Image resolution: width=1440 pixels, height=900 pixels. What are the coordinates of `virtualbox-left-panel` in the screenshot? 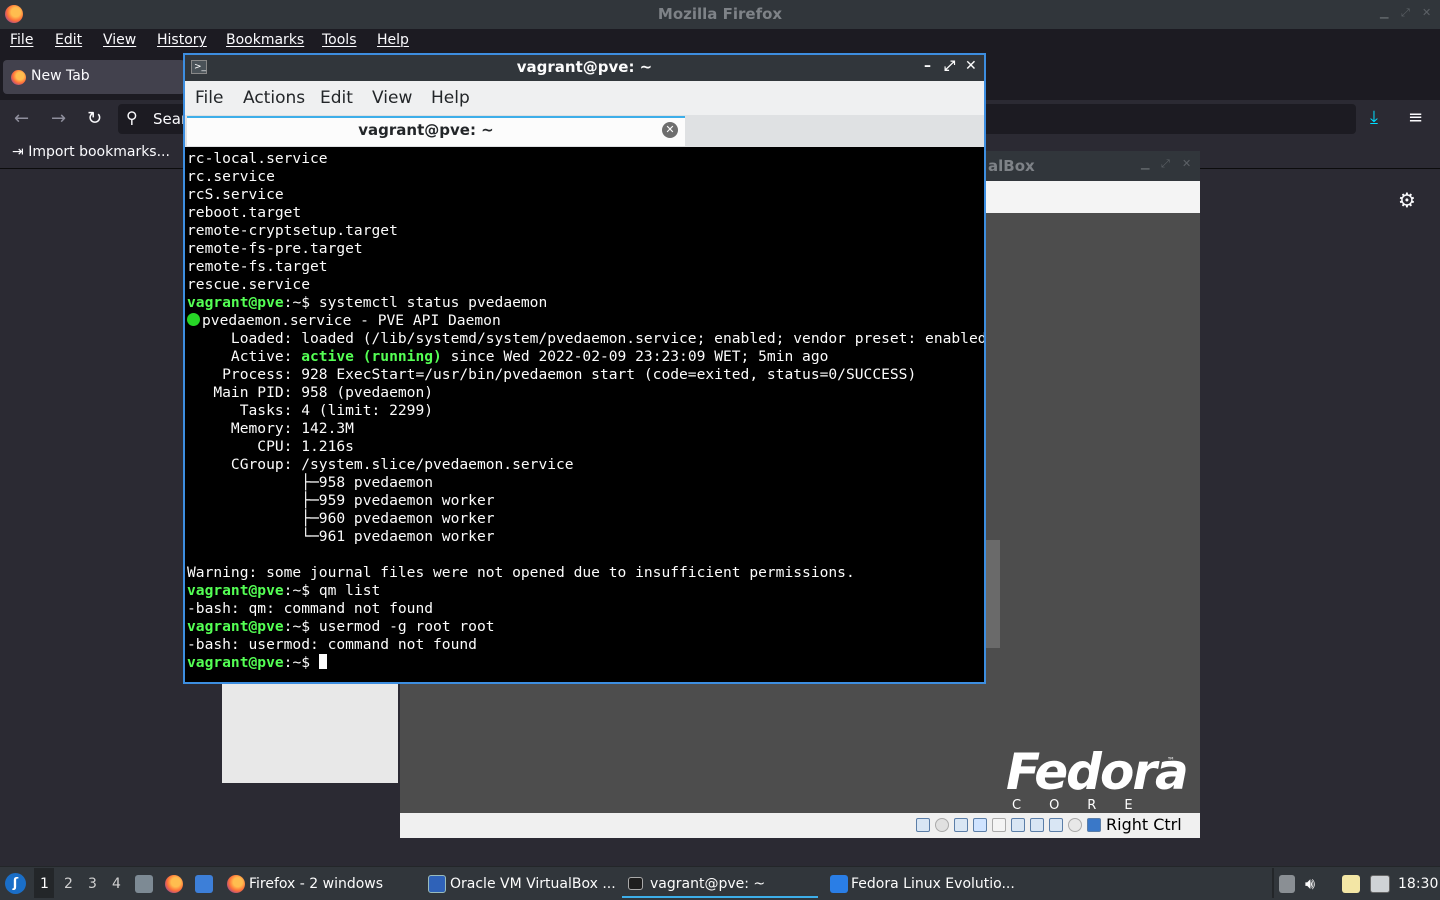 It's located at (310, 733).